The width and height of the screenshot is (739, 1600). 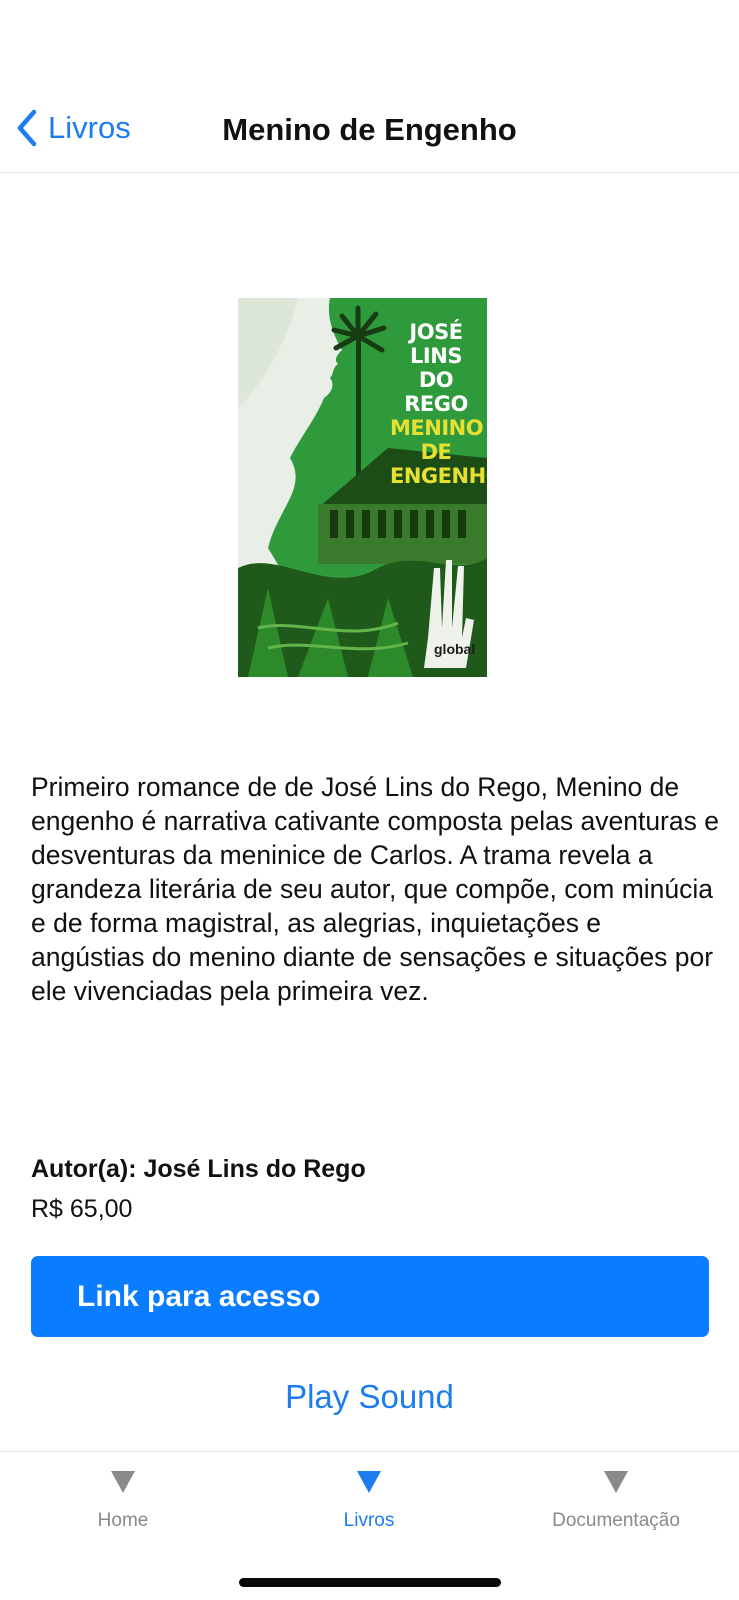 What do you see at coordinates (198, 1169) in the screenshot?
I see `book-author: Autor(a): José Lins do Rego` at bounding box center [198, 1169].